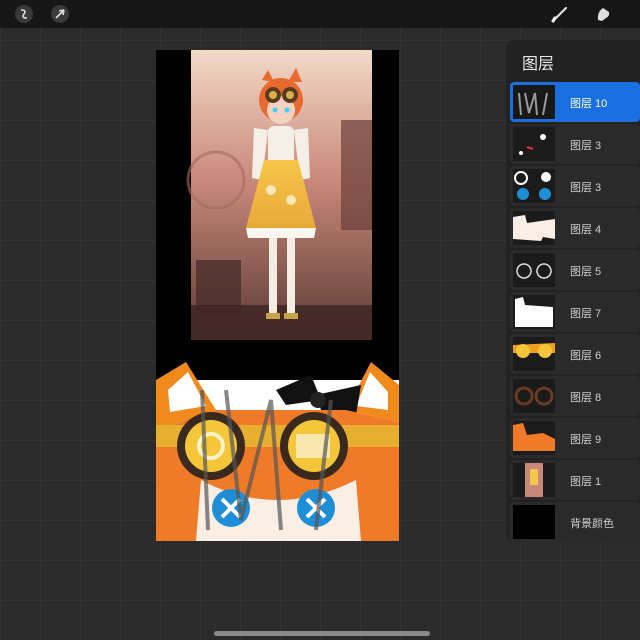 This screenshot has height=640, width=640. I want to click on smudge-icon, so click(604, 14).